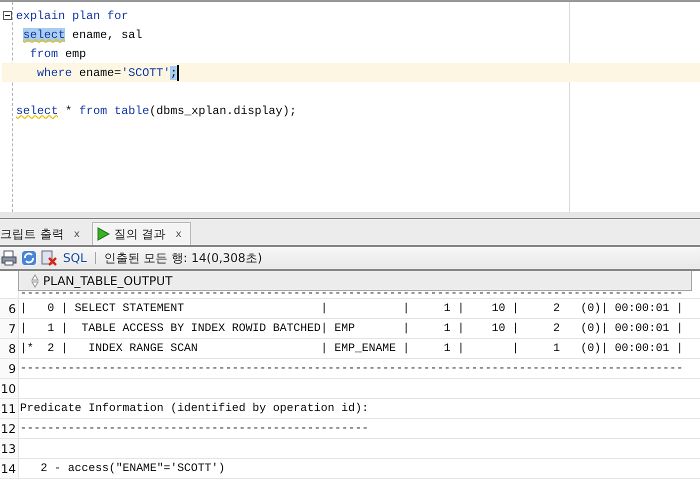  What do you see at coordinates (75, 258) in the screenshot?
I see `sql-link: SQL` at bounding box center [75, 258].